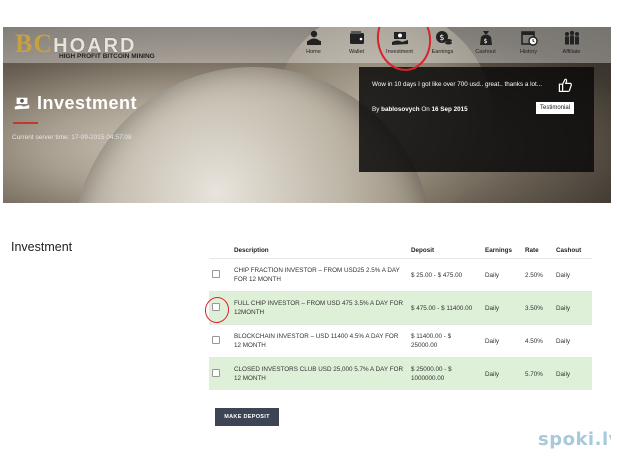 This screenshot has width=617, height=458. I want to click on dollar-coins-icon: $, so click(443, 38).